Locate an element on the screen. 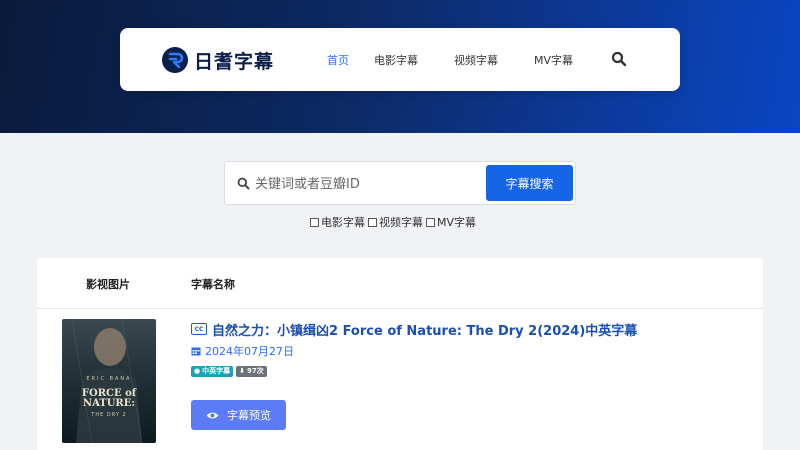 This screenshot has width=800, height=450. poster-subtitle: THE DRY 2 is located at coordinates (109, 415).